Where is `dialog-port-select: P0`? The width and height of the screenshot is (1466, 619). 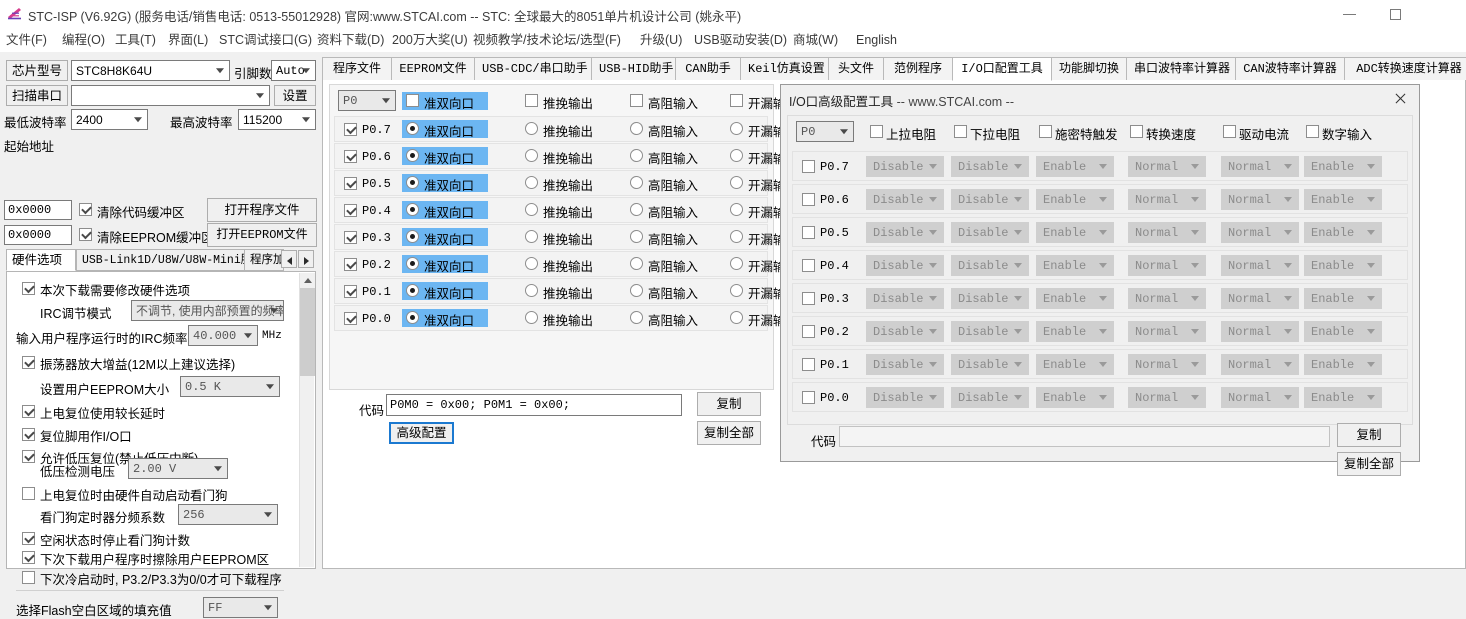 dialog-port-select: P0 is located at coordinates (825, 131).